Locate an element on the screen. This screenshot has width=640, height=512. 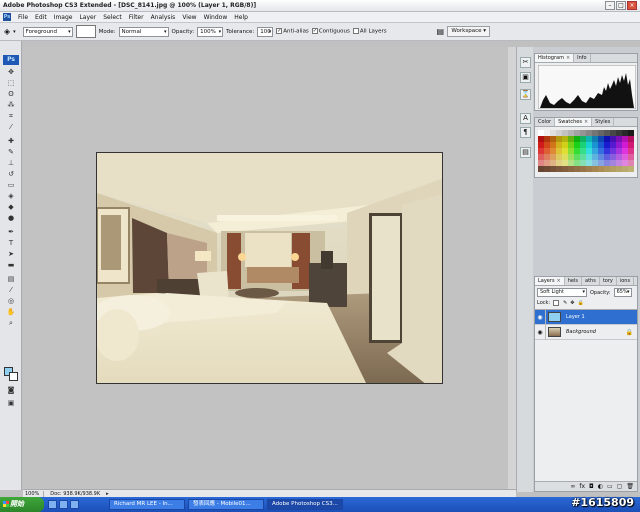
slice-tool-icon: ⁄ is located at coordinates (11, 127).